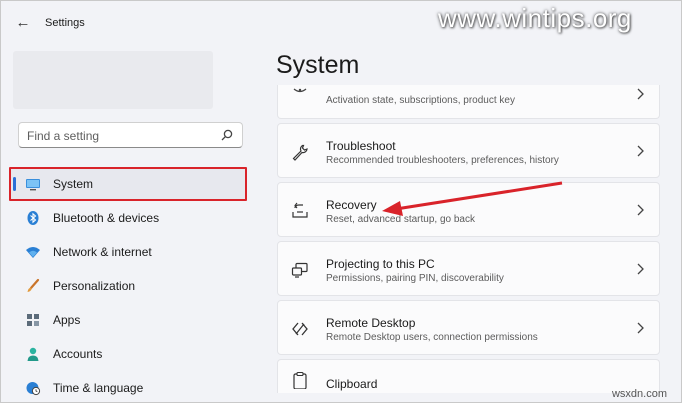 The width and height of the screenshot is (682, 403). What do you see at coordinates (130, 135) in the screenshot?
I see `search-box: Find a setting` at bounding box center [130, 135].